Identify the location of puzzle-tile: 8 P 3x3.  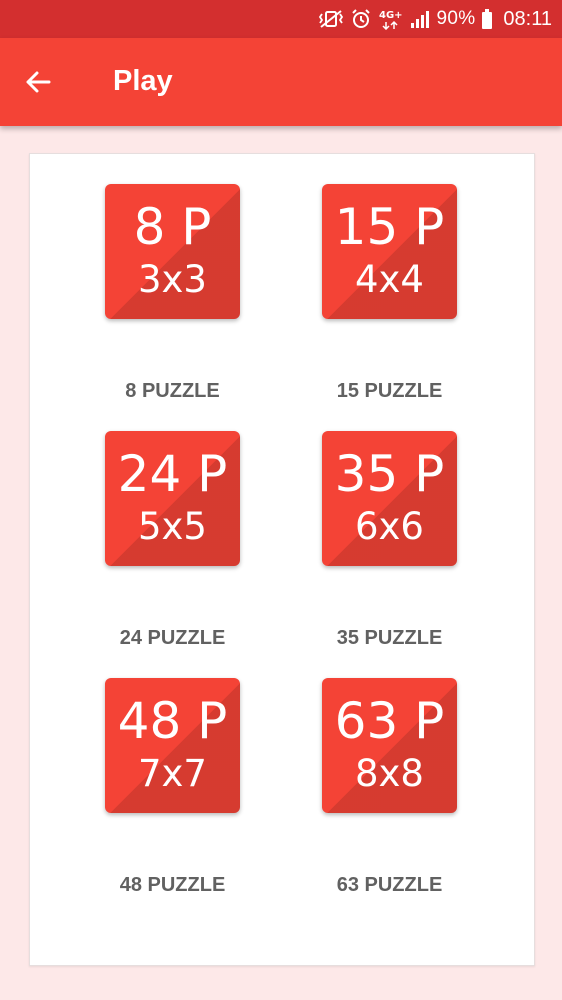
(172, 251).